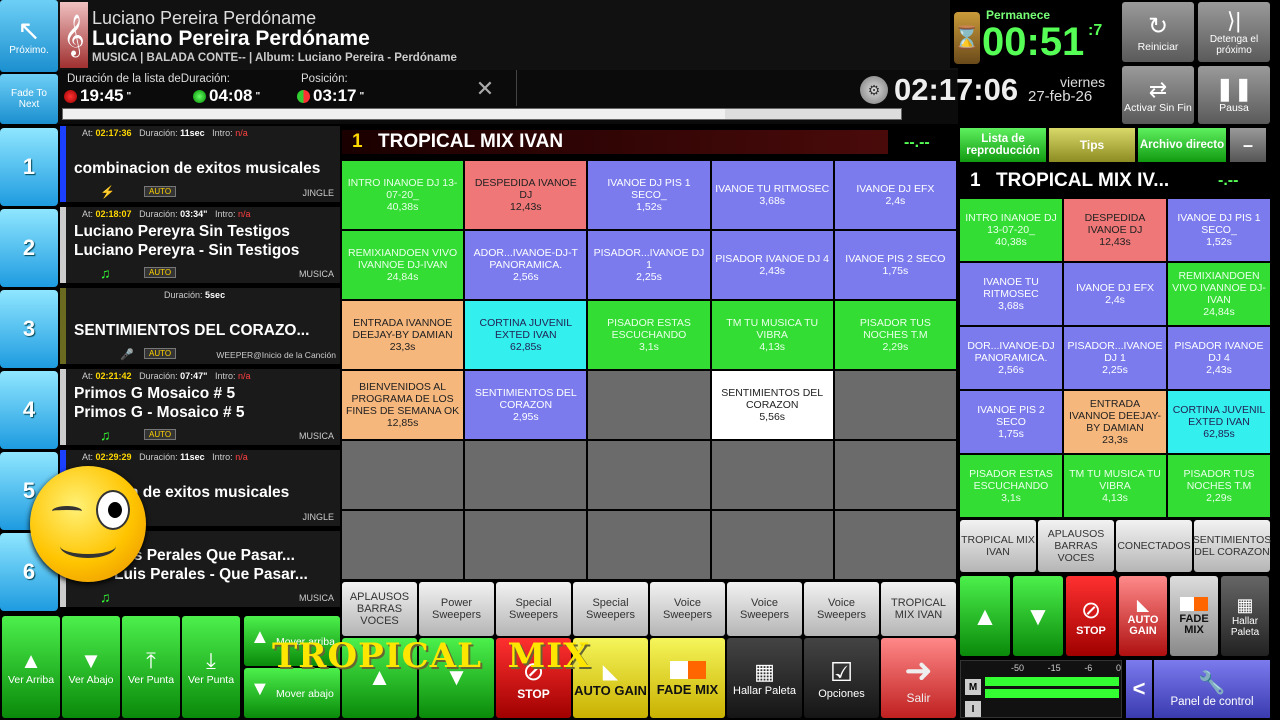 This screenshot has width=1280, height=720. Describe the element at coordinates (1091, 616) in the screenshot. I see `right-stop-button: ⊘ STOP` at that location.